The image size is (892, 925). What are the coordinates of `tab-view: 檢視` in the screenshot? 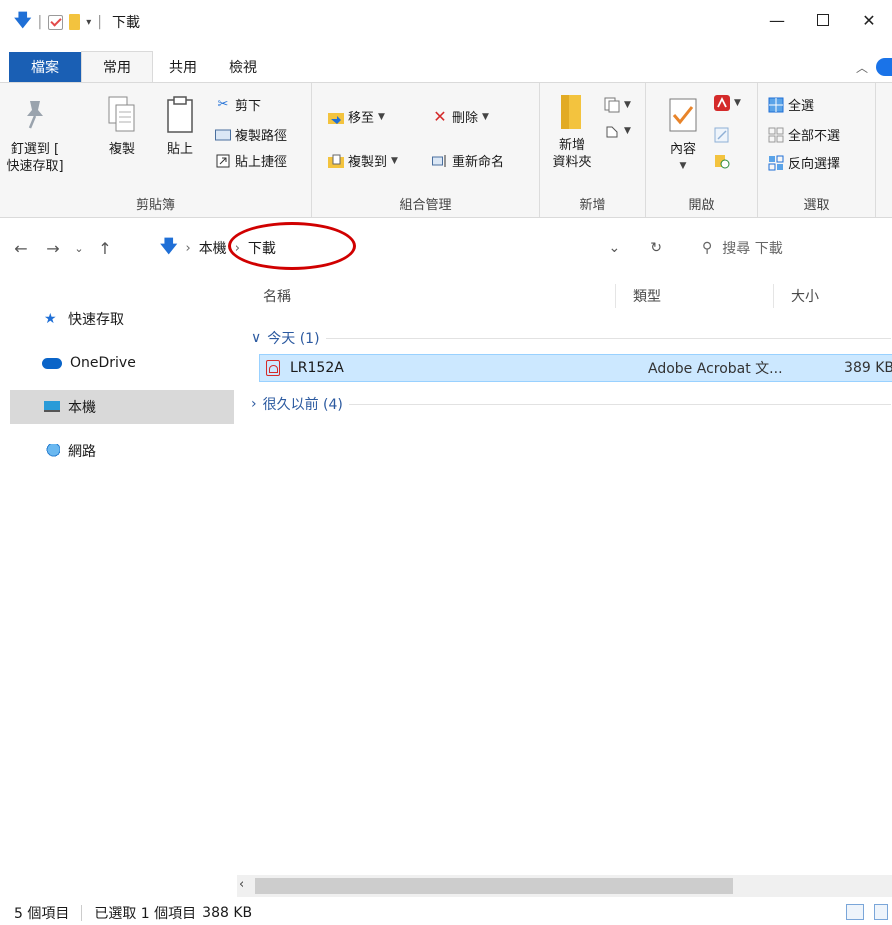 It's located at (243, 67).